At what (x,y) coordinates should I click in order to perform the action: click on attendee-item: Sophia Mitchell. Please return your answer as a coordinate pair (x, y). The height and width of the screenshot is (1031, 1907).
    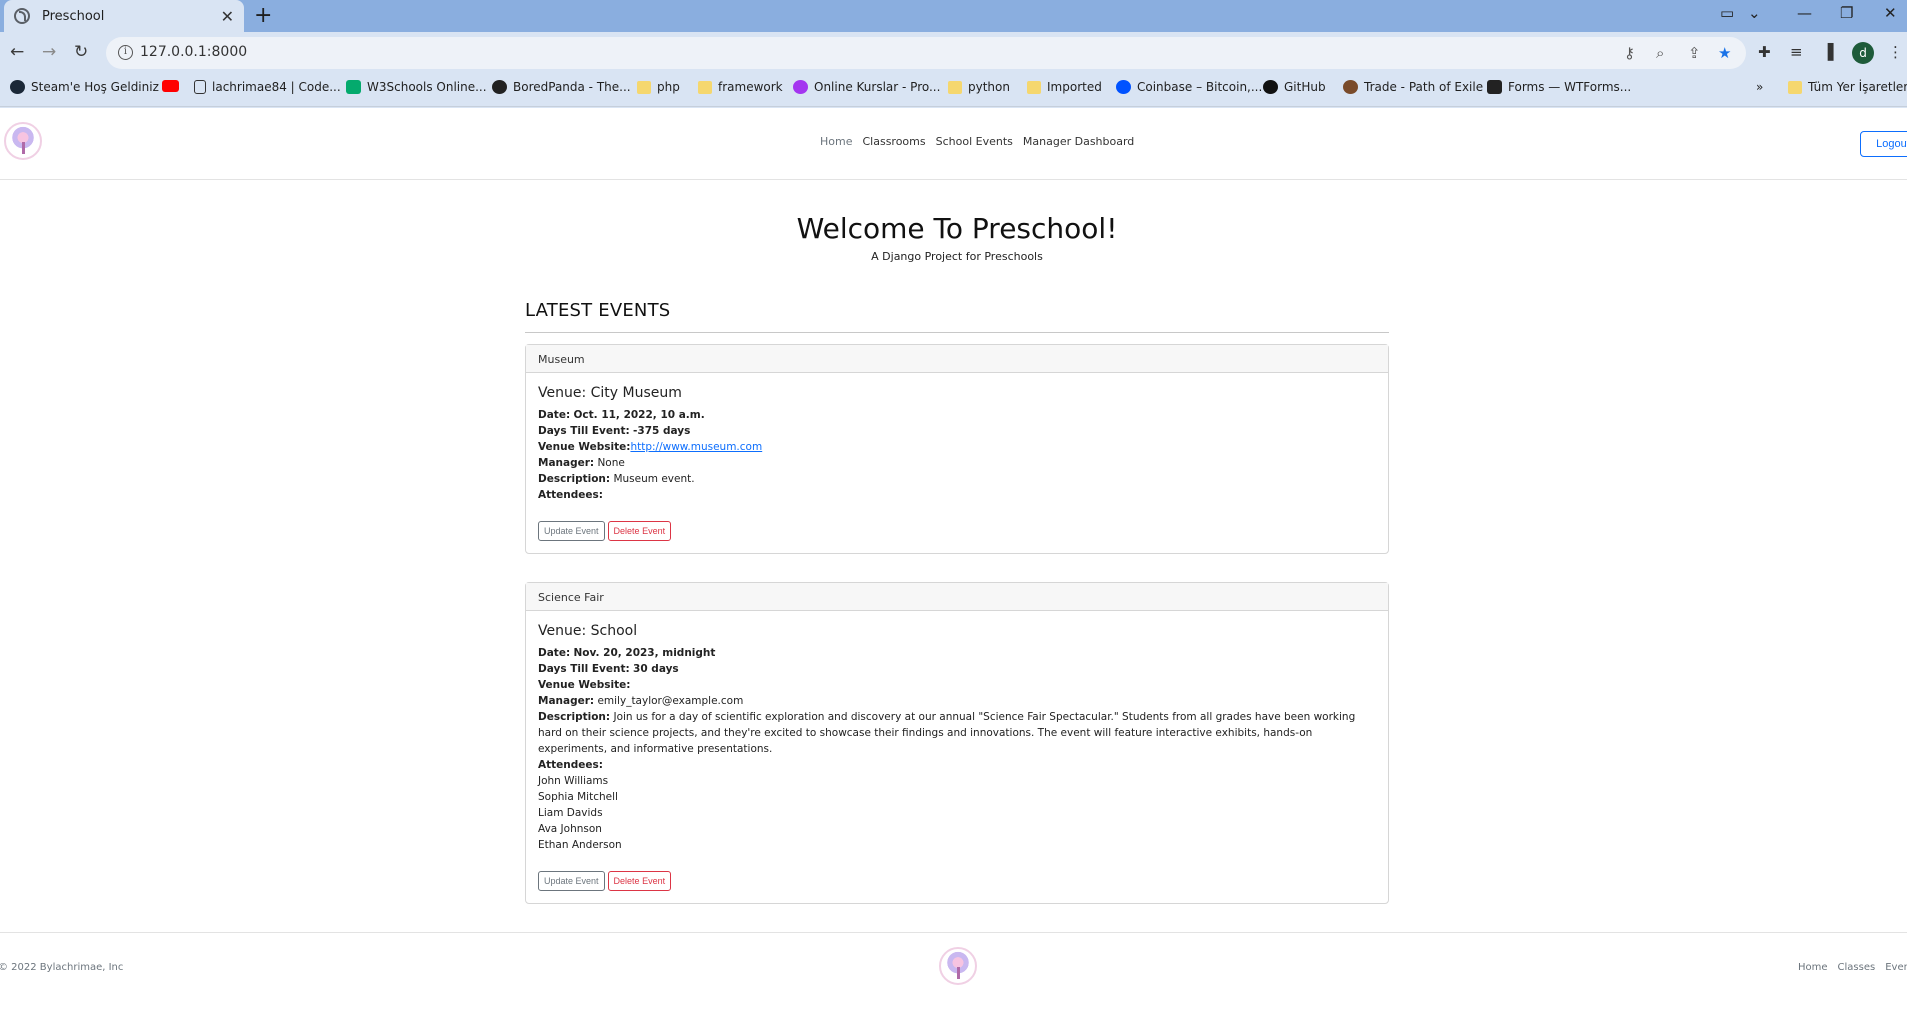
    Looking at the image, I should click on (578, 797).